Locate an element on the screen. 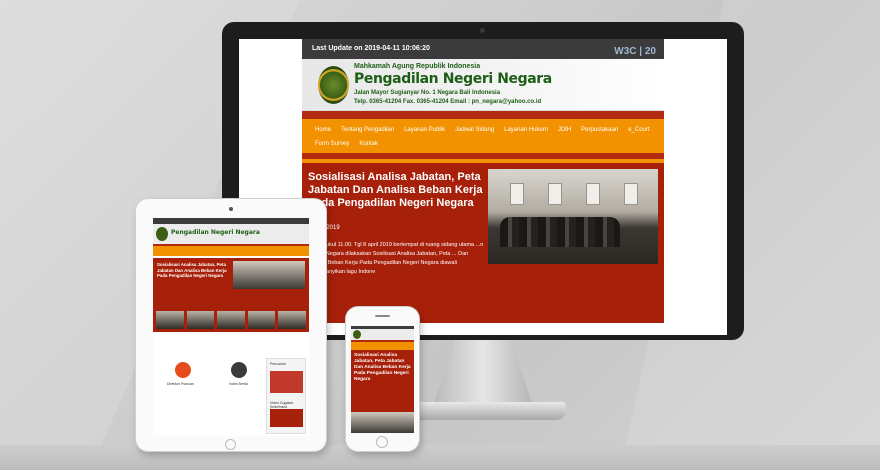 This screenshot has width=880, height=470. sidebar-video-label: Video Gugatan Sederhana is located at coordinates (282, 405).